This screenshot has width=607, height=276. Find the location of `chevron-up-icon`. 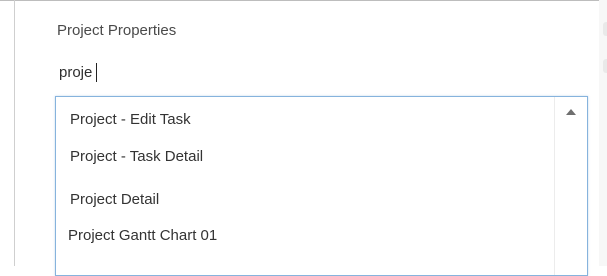

chevron-up-icon is located at coordinates (570, 112).